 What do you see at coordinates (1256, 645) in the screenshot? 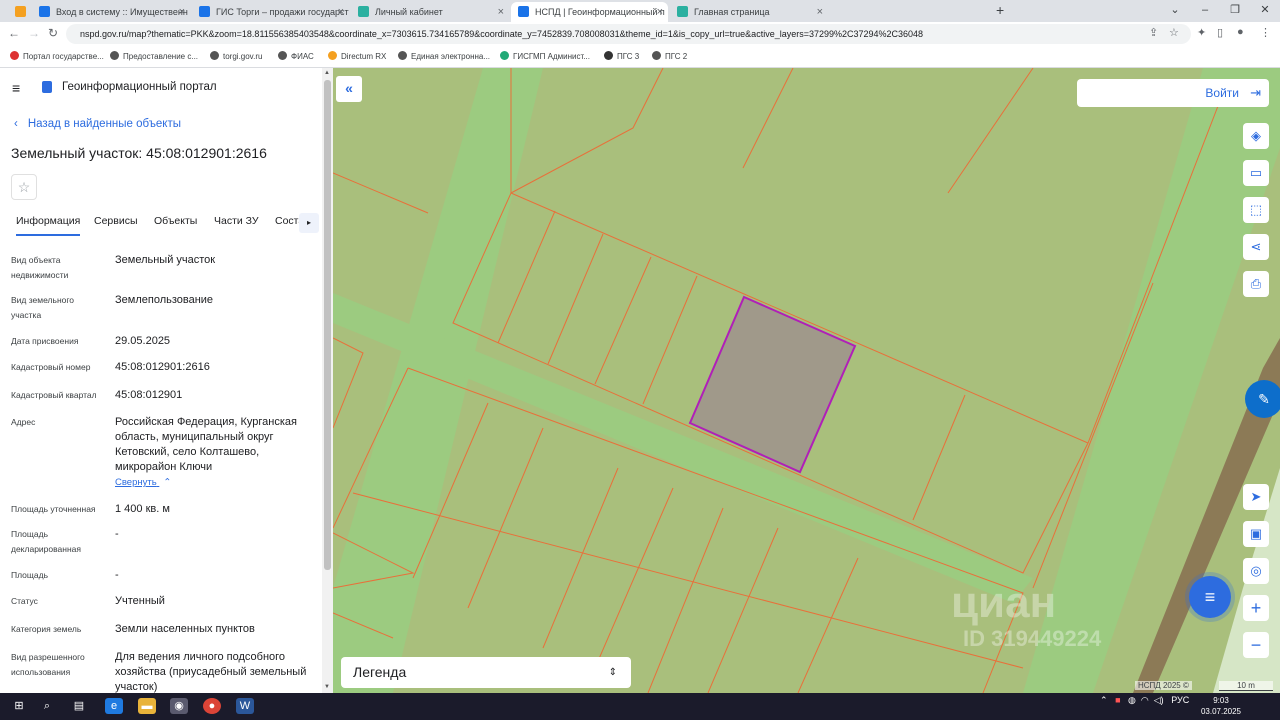
I see `zoom-out-button: −` at bounding box center [1256, 645].